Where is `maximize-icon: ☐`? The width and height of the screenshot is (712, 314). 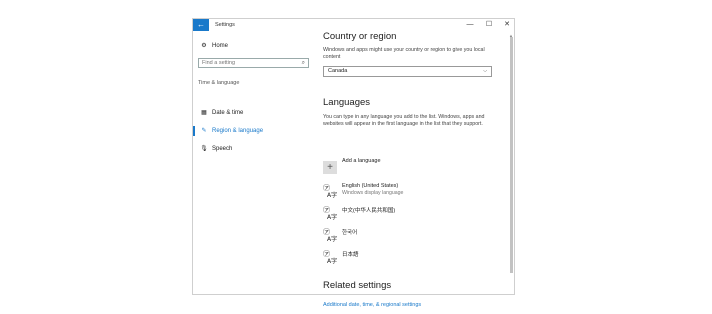 maximize-icon: ☐ is located at coordinates (489, 24).